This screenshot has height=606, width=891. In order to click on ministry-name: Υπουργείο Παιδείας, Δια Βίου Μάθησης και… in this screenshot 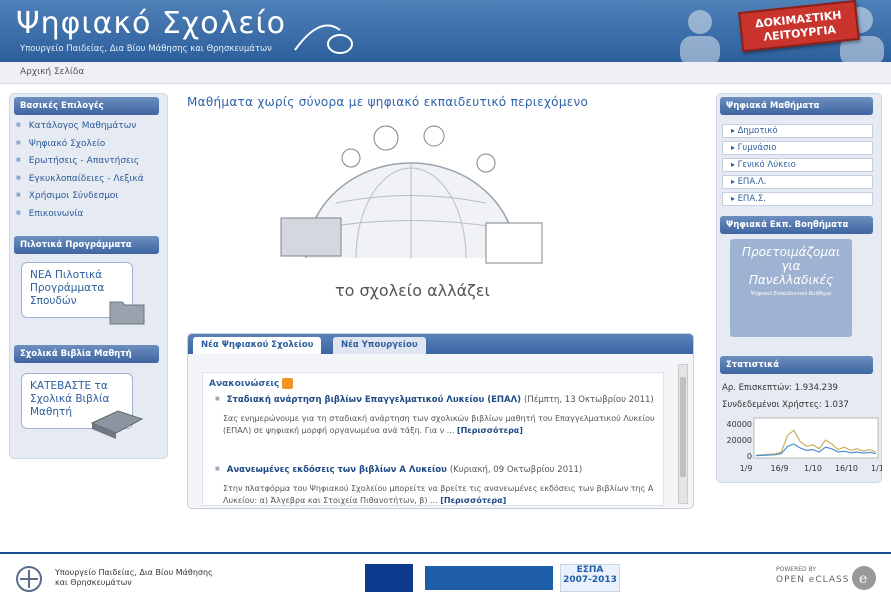, I will do `click(134, 577)`.